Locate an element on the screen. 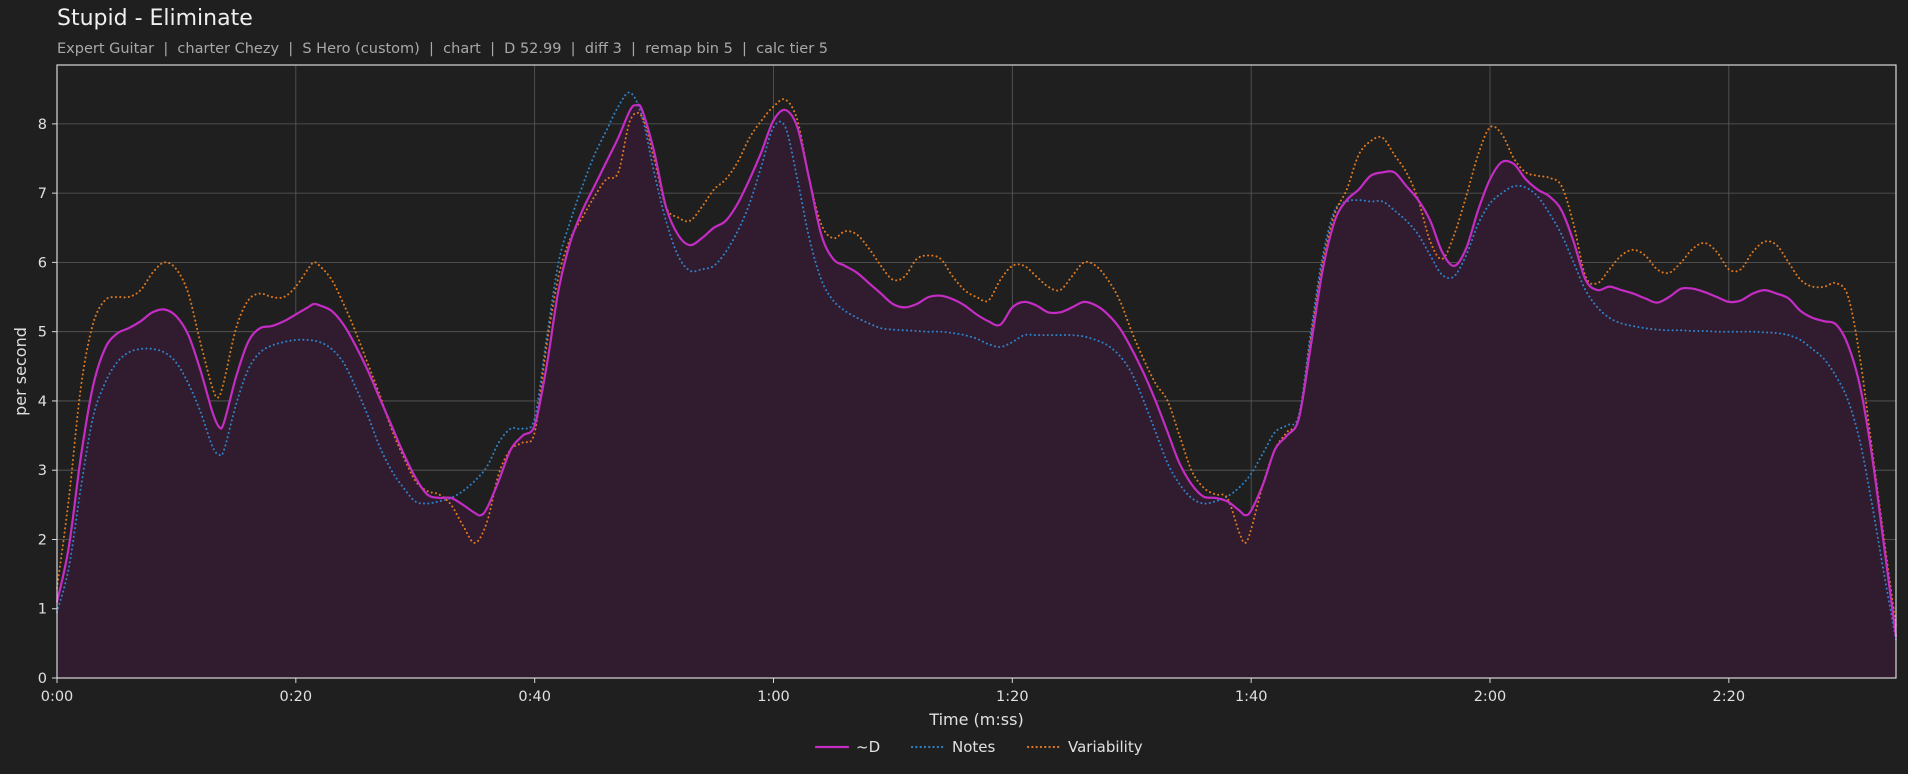 The width and height of the screenshot is (1908, 774). legend: ~D Notes Variability is located at coordinates (978, 747).